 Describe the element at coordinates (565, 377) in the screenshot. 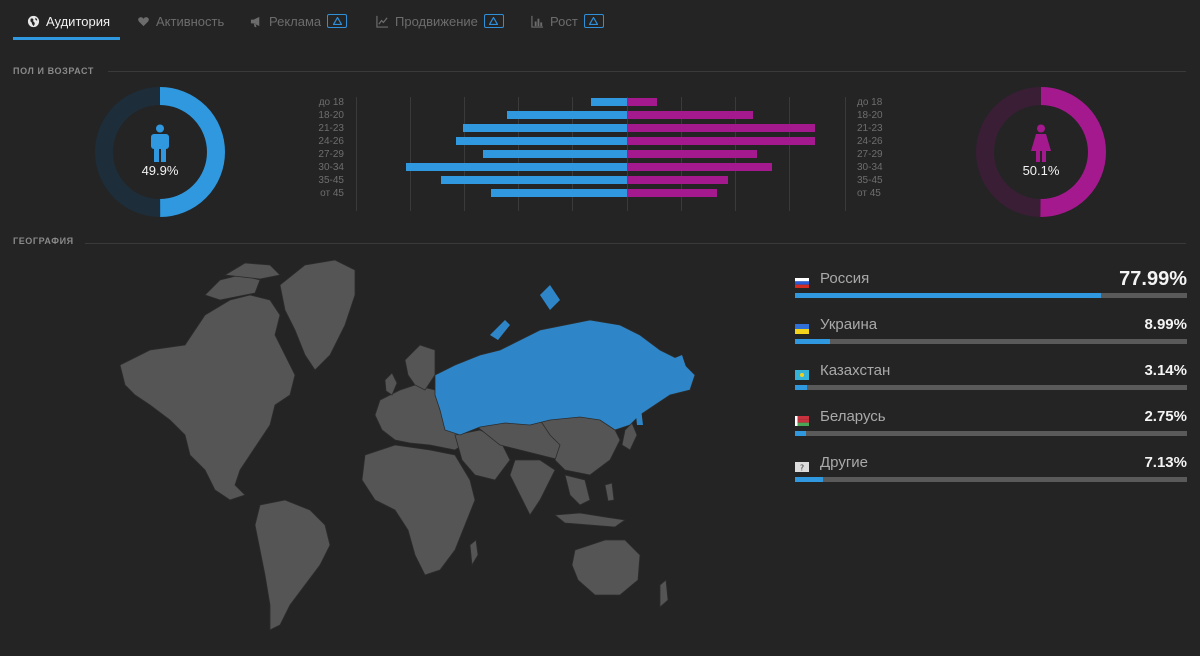

I see `russia-region` at that location.